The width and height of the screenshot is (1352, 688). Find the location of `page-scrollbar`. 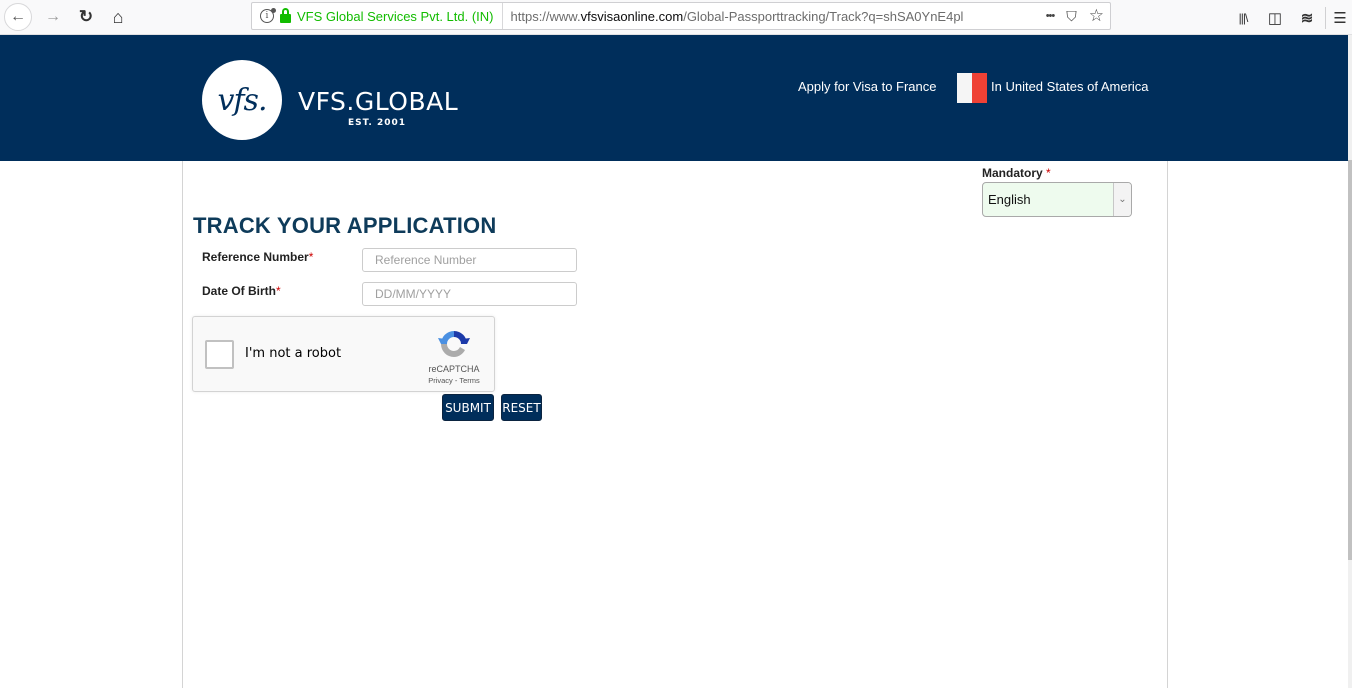

page-scrollbar is located at coordinates (1350, 361).